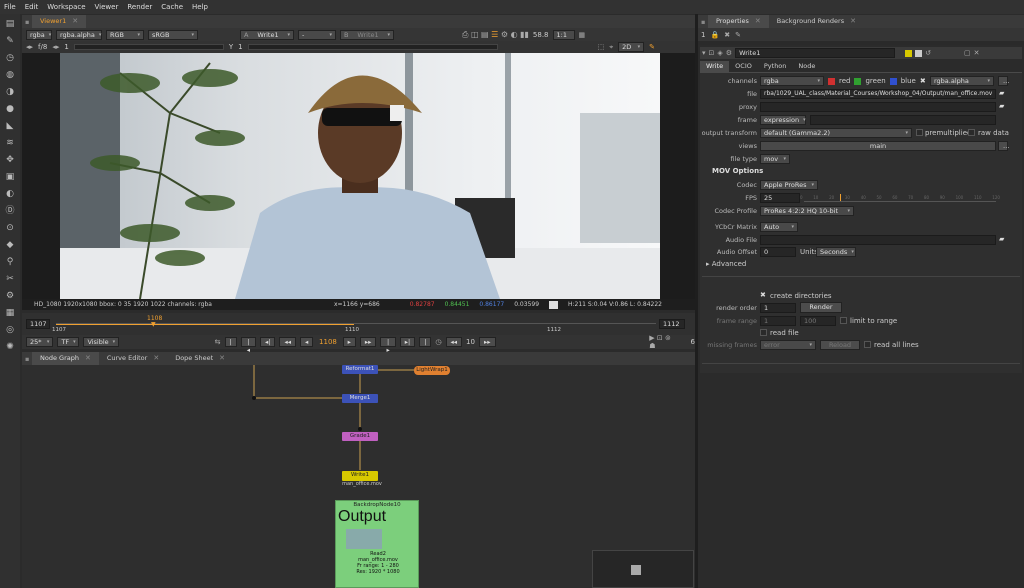  Describe the element at coordinates (10, 7) in the screenshot. I see `menu-file: File` at that location.